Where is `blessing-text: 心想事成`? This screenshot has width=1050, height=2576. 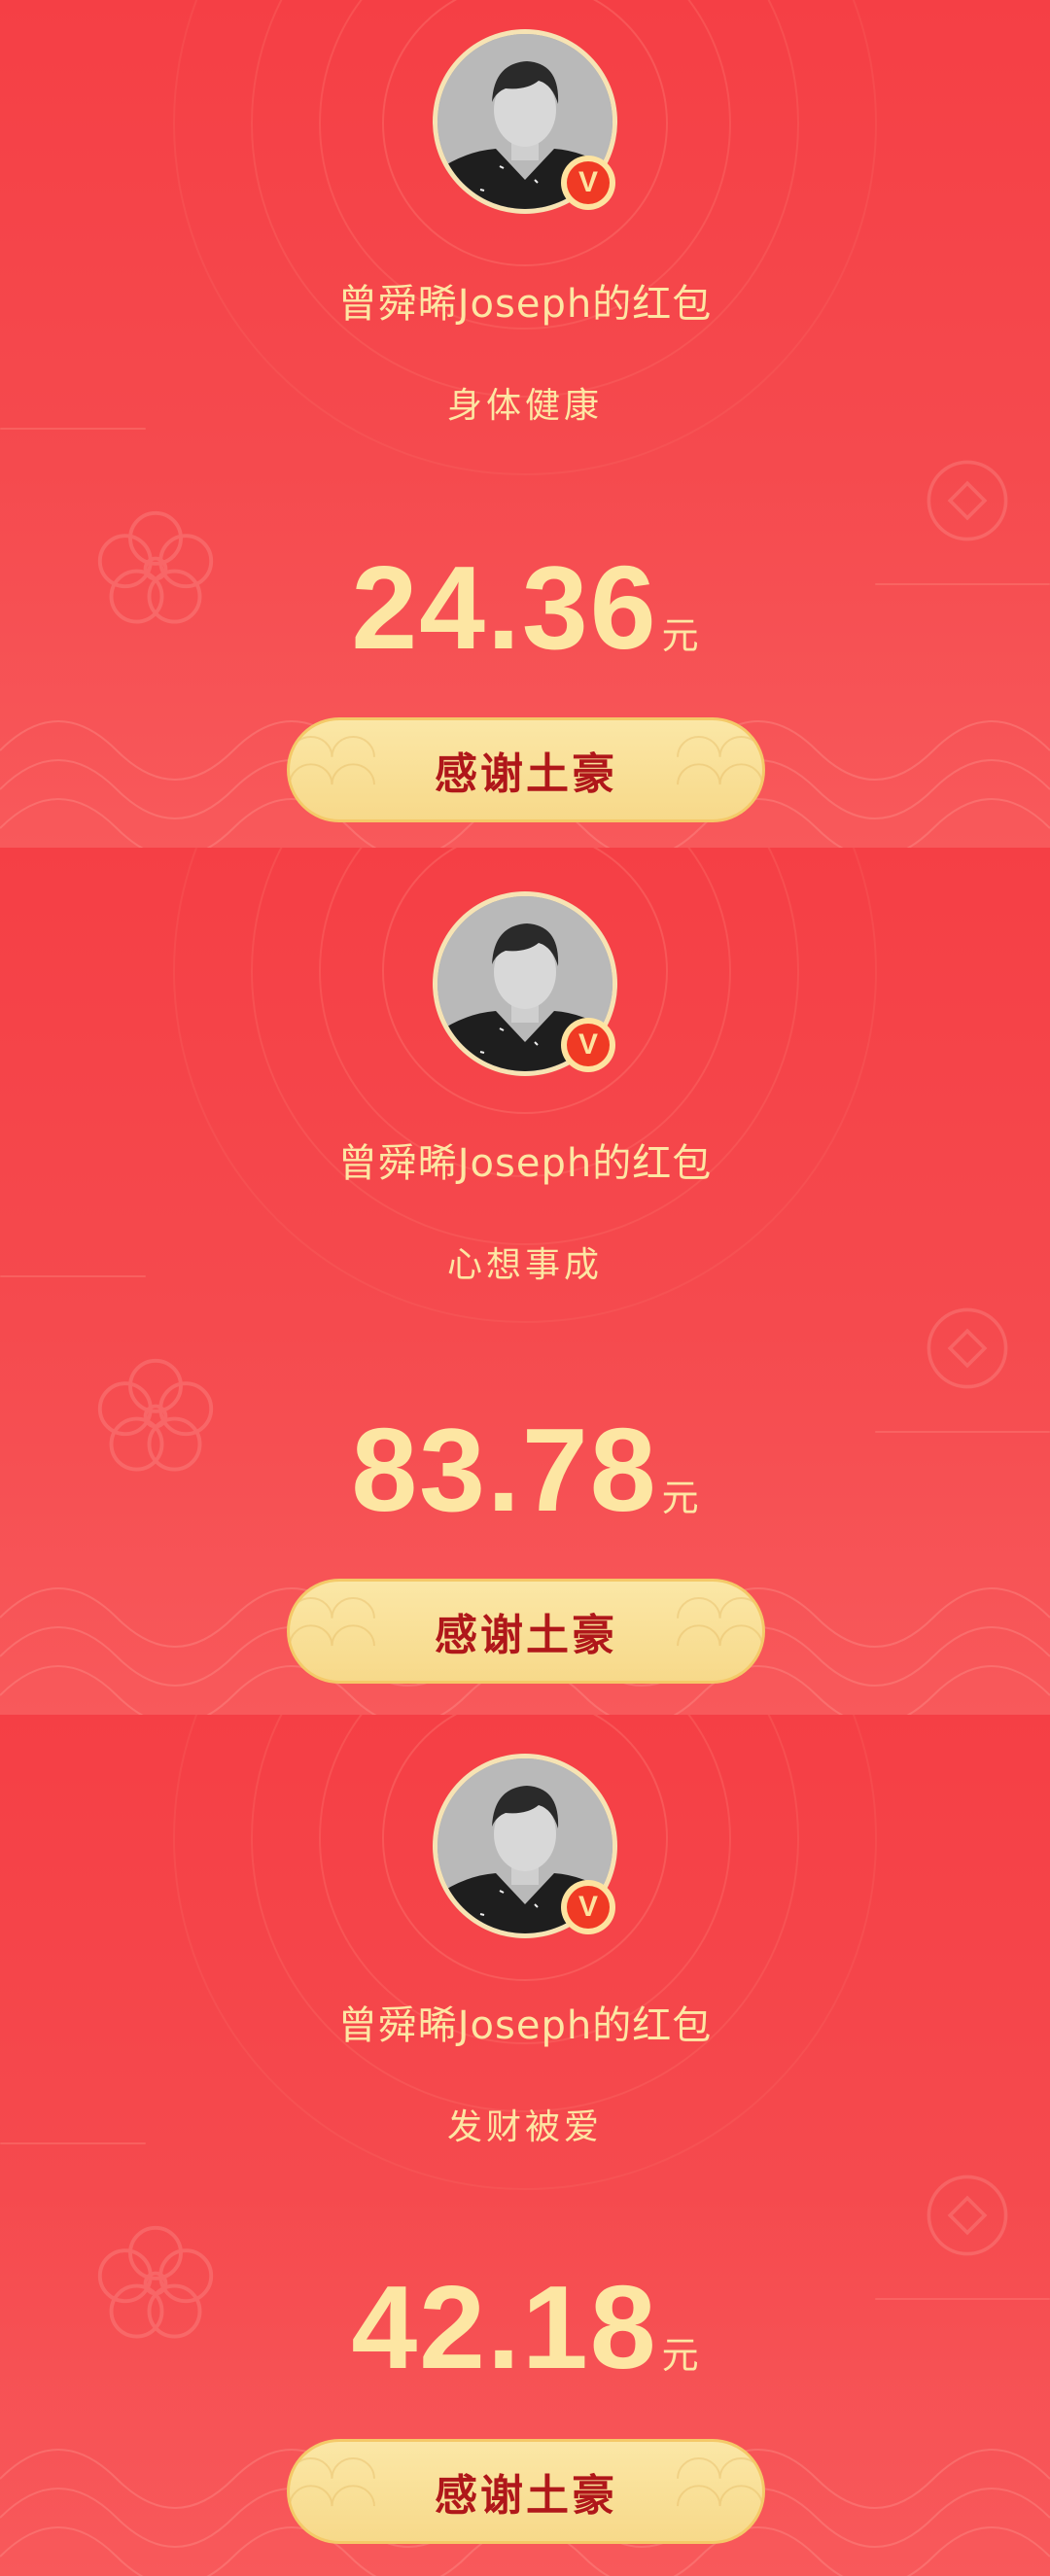 blessing-text: 心想事成 is located at coordinates (524, 1265).